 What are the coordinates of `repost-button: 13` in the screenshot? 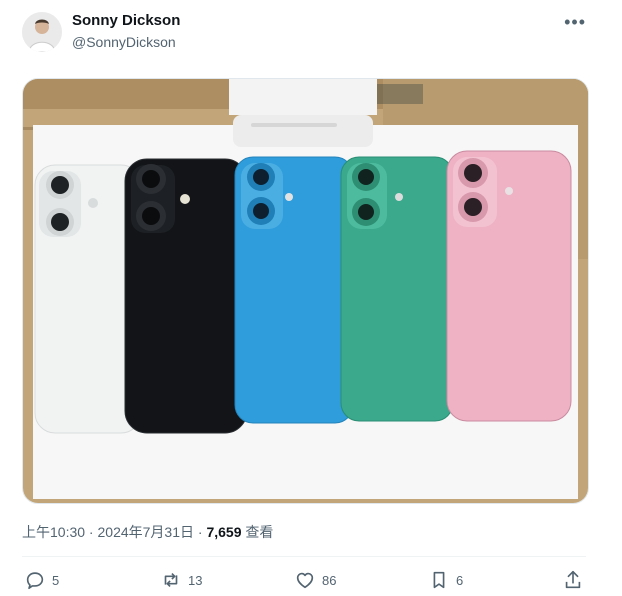 It's located at (181, 580).